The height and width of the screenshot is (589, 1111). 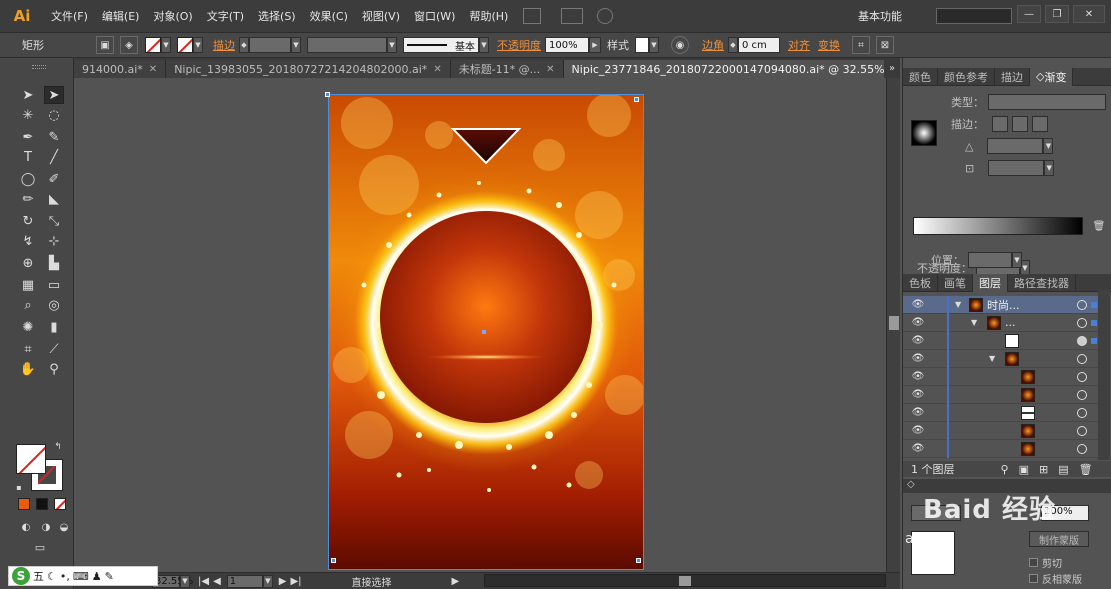 What do you see at coordinates (42, 504) in the screenshot?
I see `gradient-mode-swatch` at bounding box center [42, 504].